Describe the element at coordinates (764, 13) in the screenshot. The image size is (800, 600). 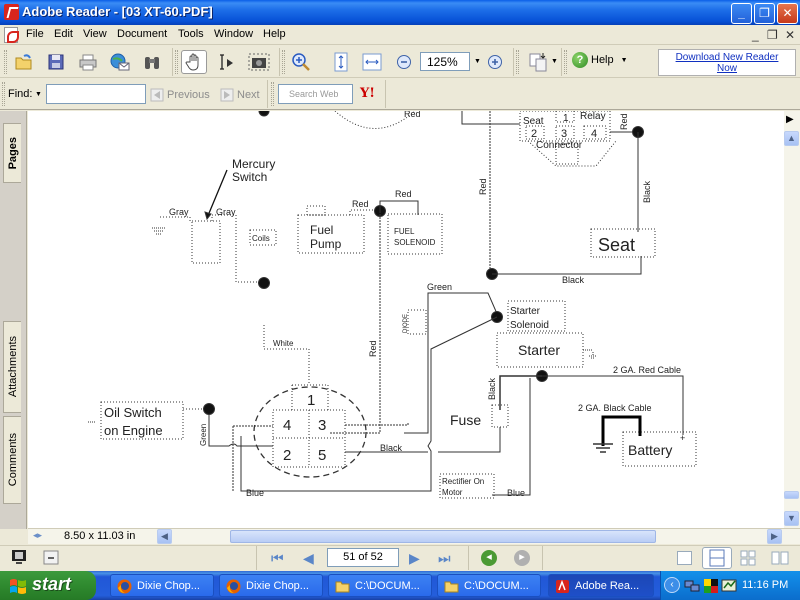
I see `restore-button: ❐` at that location.